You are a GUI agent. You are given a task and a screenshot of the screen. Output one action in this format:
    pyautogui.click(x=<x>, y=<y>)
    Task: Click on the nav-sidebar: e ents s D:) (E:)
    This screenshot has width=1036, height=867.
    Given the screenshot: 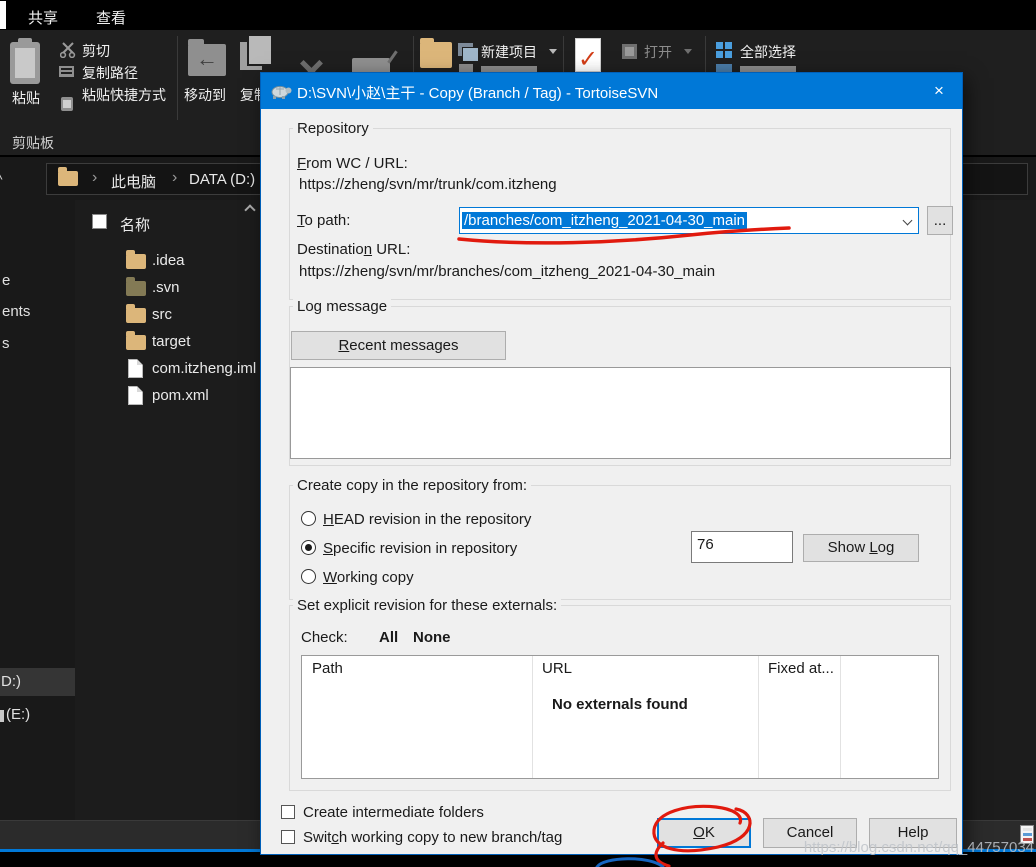 What is the action you would take?
    pyautogui.click(x=37, y=510)
    